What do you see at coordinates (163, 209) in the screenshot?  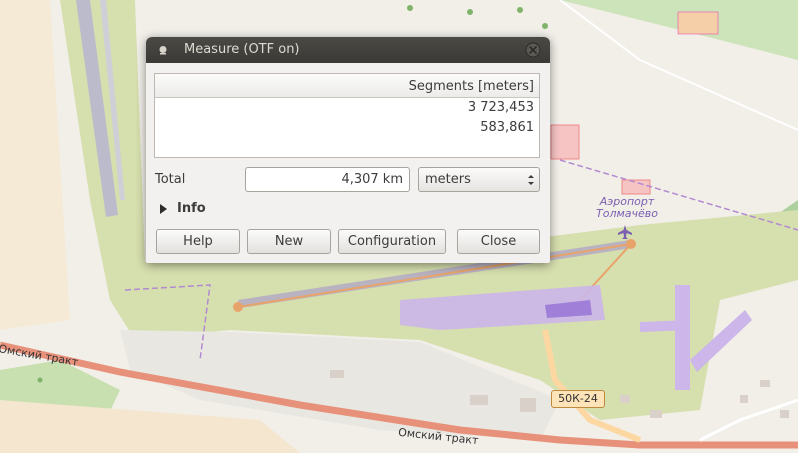 I see `expand-arrow-icon` at bounding box center [163, 209].